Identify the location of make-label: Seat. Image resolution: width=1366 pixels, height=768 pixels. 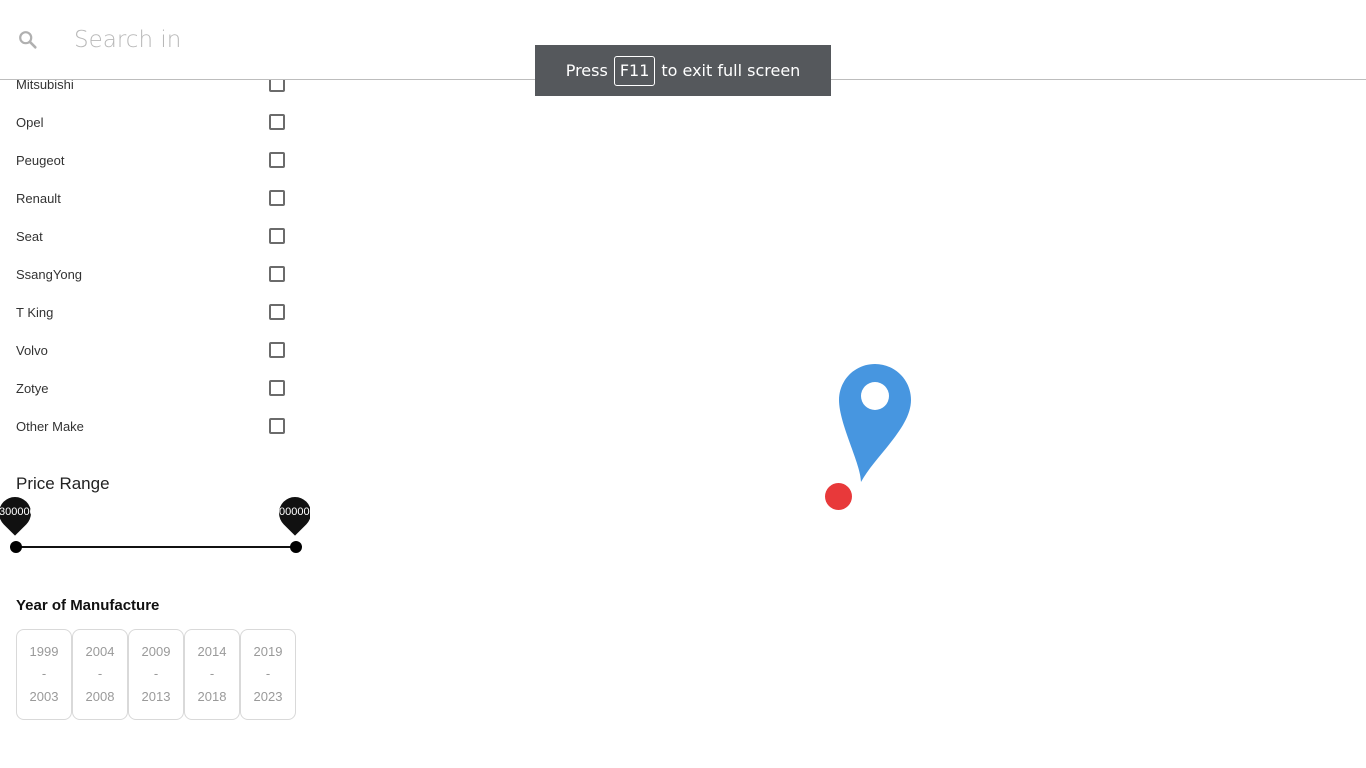
(29, 236).